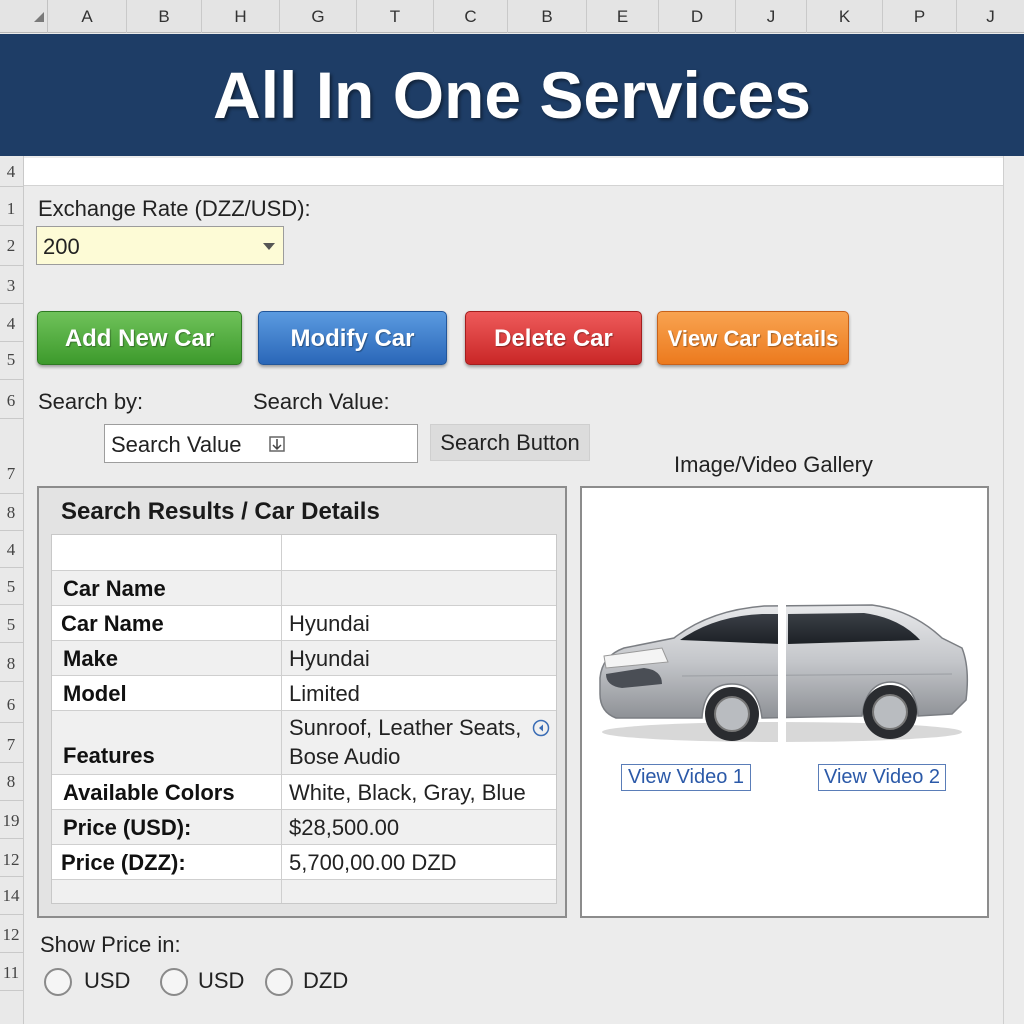 The height and width of the screenshot is (1024, 1024). I want to click on sort-arrows-icon, so click(277, 444).